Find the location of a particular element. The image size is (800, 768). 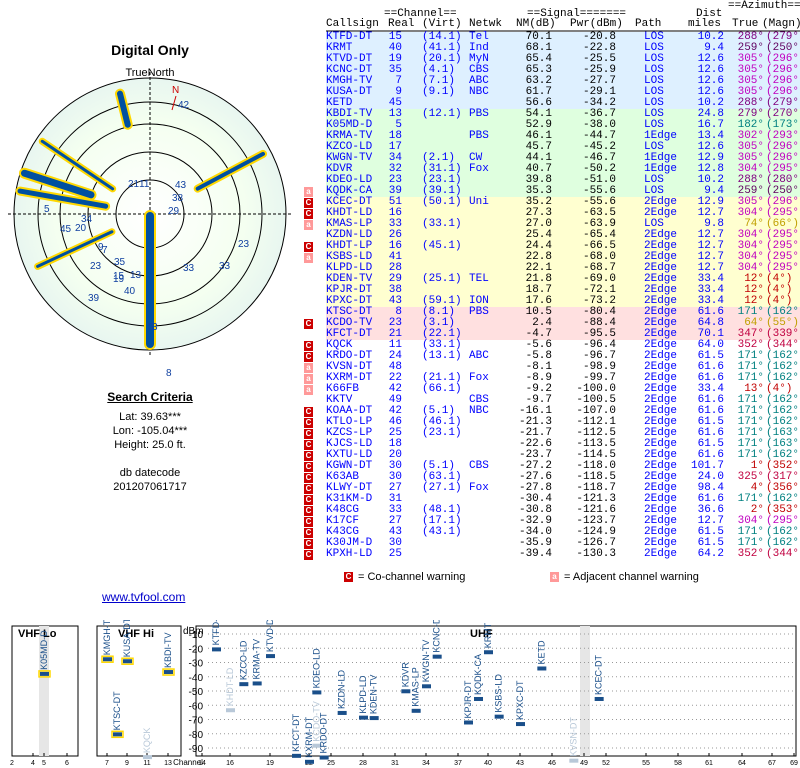

polar-channel-label: 21 is located at coordinates (134, 184).